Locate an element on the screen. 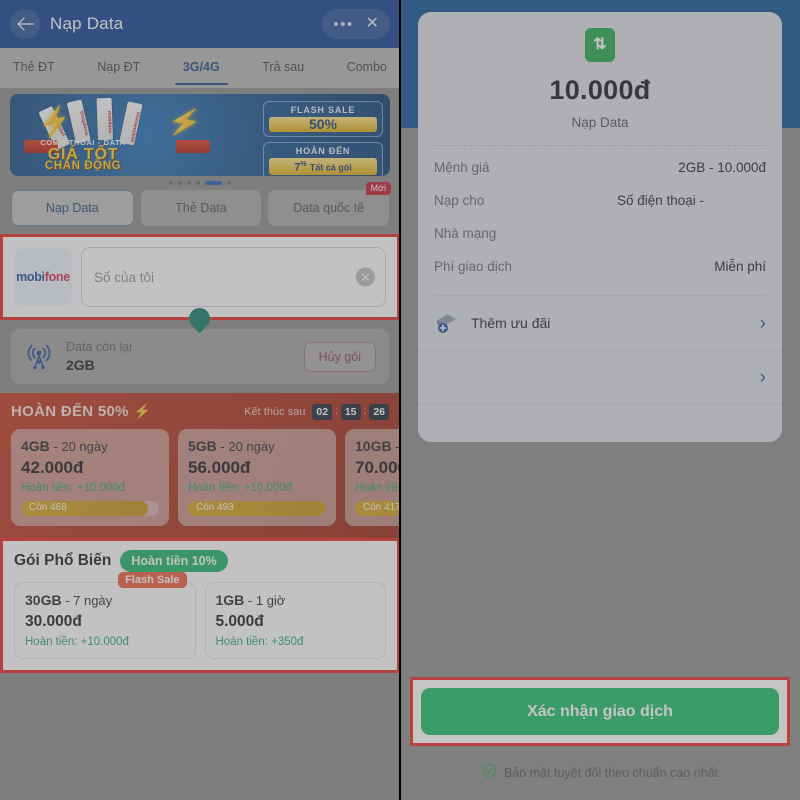  tab-combo: Combo is located at coordinates (367, 68).